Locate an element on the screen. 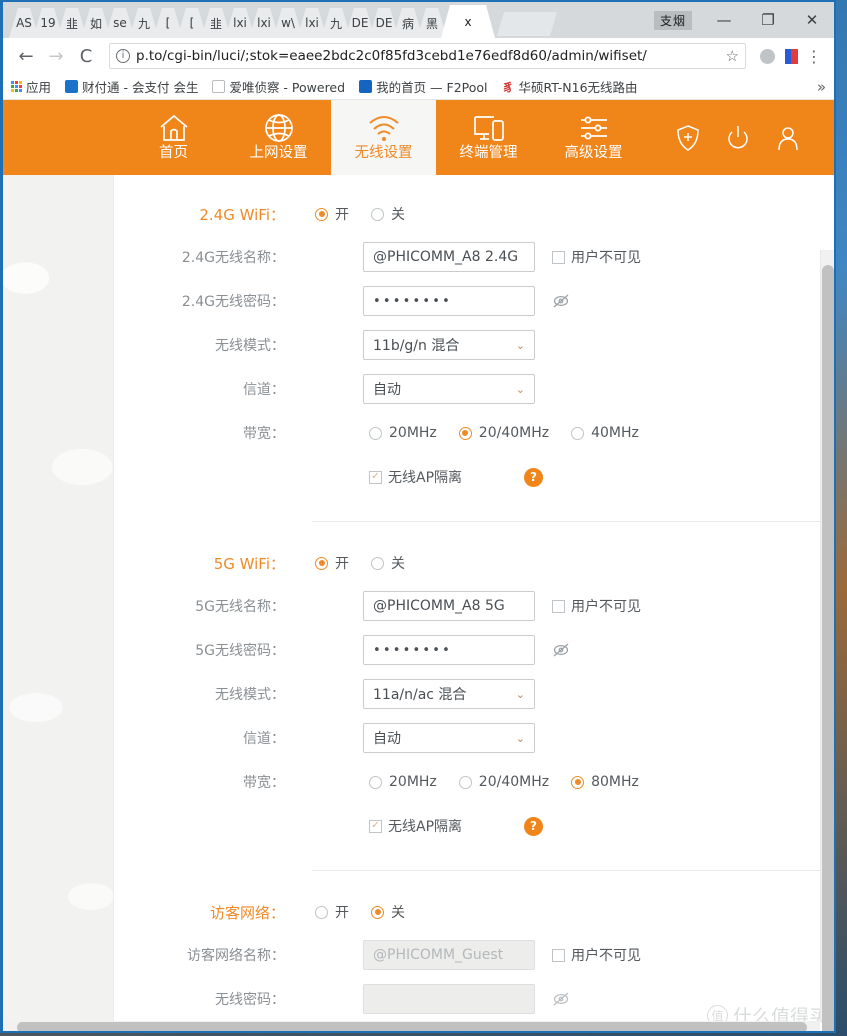 This screenshot has height=1036, width=847. nav-item-wireless-settings: 无线设置 is located at coordinates (383, 137).